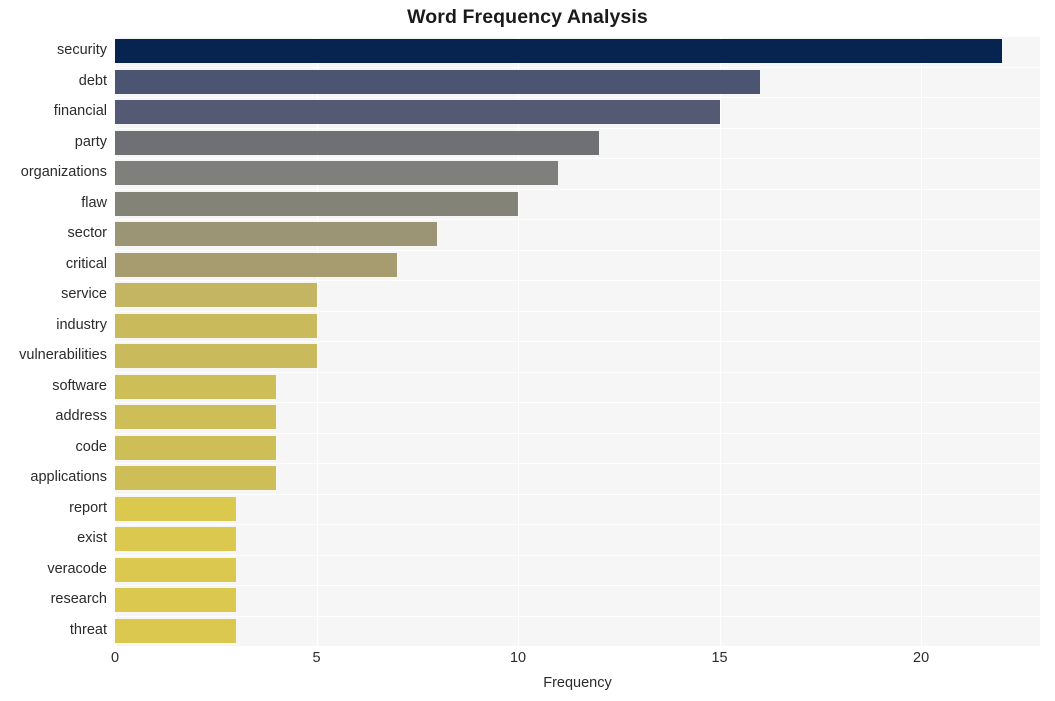 The height and width of the screenshot is (701, 1055). Describe the element at coordinates (63, 172) in the screenshot. I see `y-tick-label: organizations` at that location.